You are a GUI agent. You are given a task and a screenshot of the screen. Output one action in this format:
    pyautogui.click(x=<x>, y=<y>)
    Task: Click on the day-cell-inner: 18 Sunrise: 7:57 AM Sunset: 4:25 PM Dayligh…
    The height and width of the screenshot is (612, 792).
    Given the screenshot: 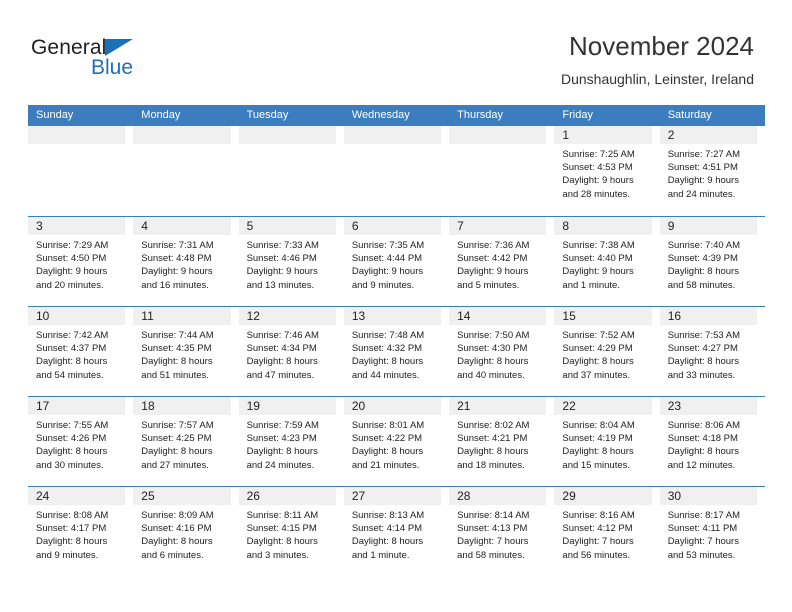 What is the action you would take?
    pyautogui.click(x=182, y=441)
    